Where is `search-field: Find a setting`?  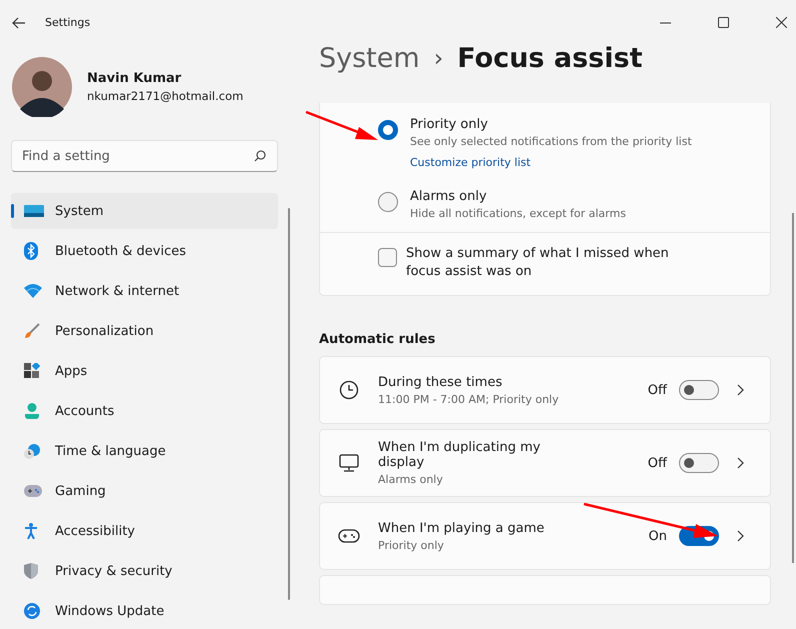
search-field: Find a setting is located at coordinates (144, 156).